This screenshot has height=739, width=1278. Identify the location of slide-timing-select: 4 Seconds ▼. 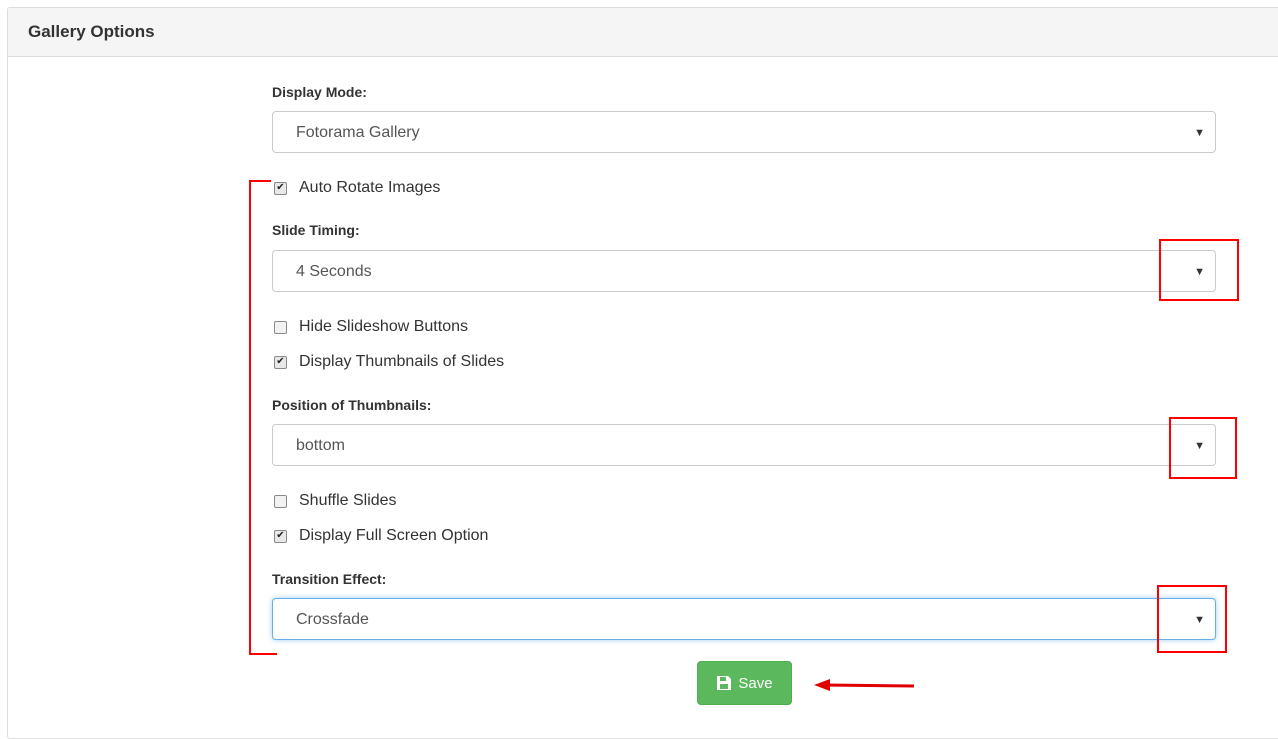
(744, 271).